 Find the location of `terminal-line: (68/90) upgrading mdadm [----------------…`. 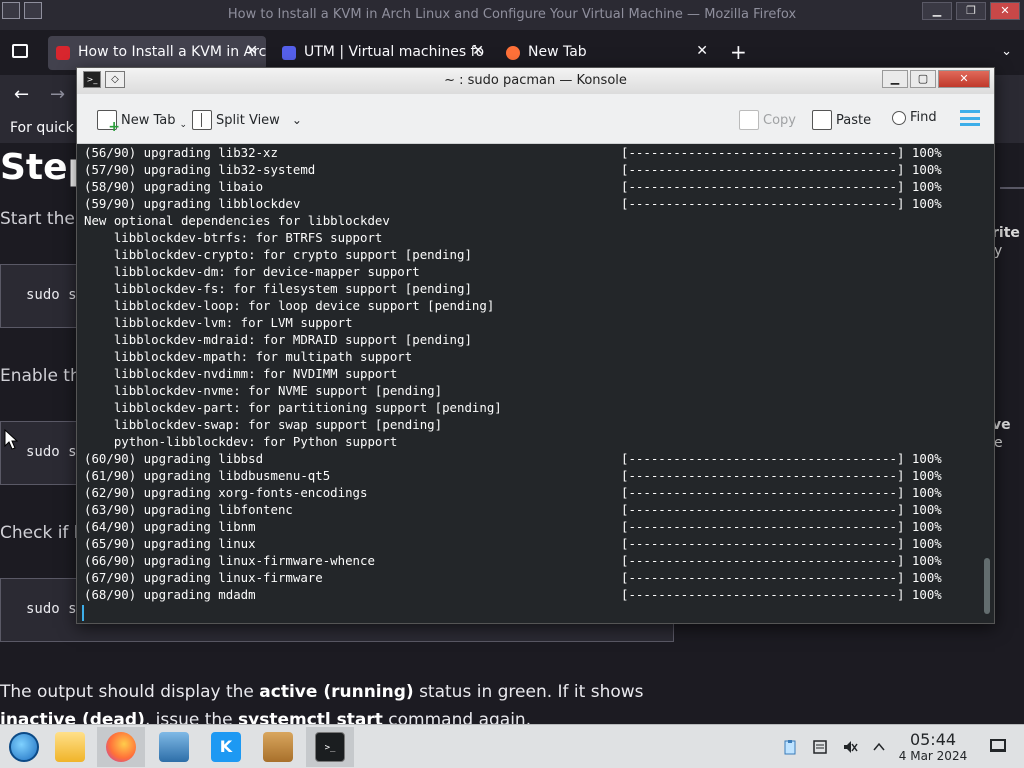

terminal-line: (68/90) upgrading mdadm [----------------… is located at coordinates (513, 594).